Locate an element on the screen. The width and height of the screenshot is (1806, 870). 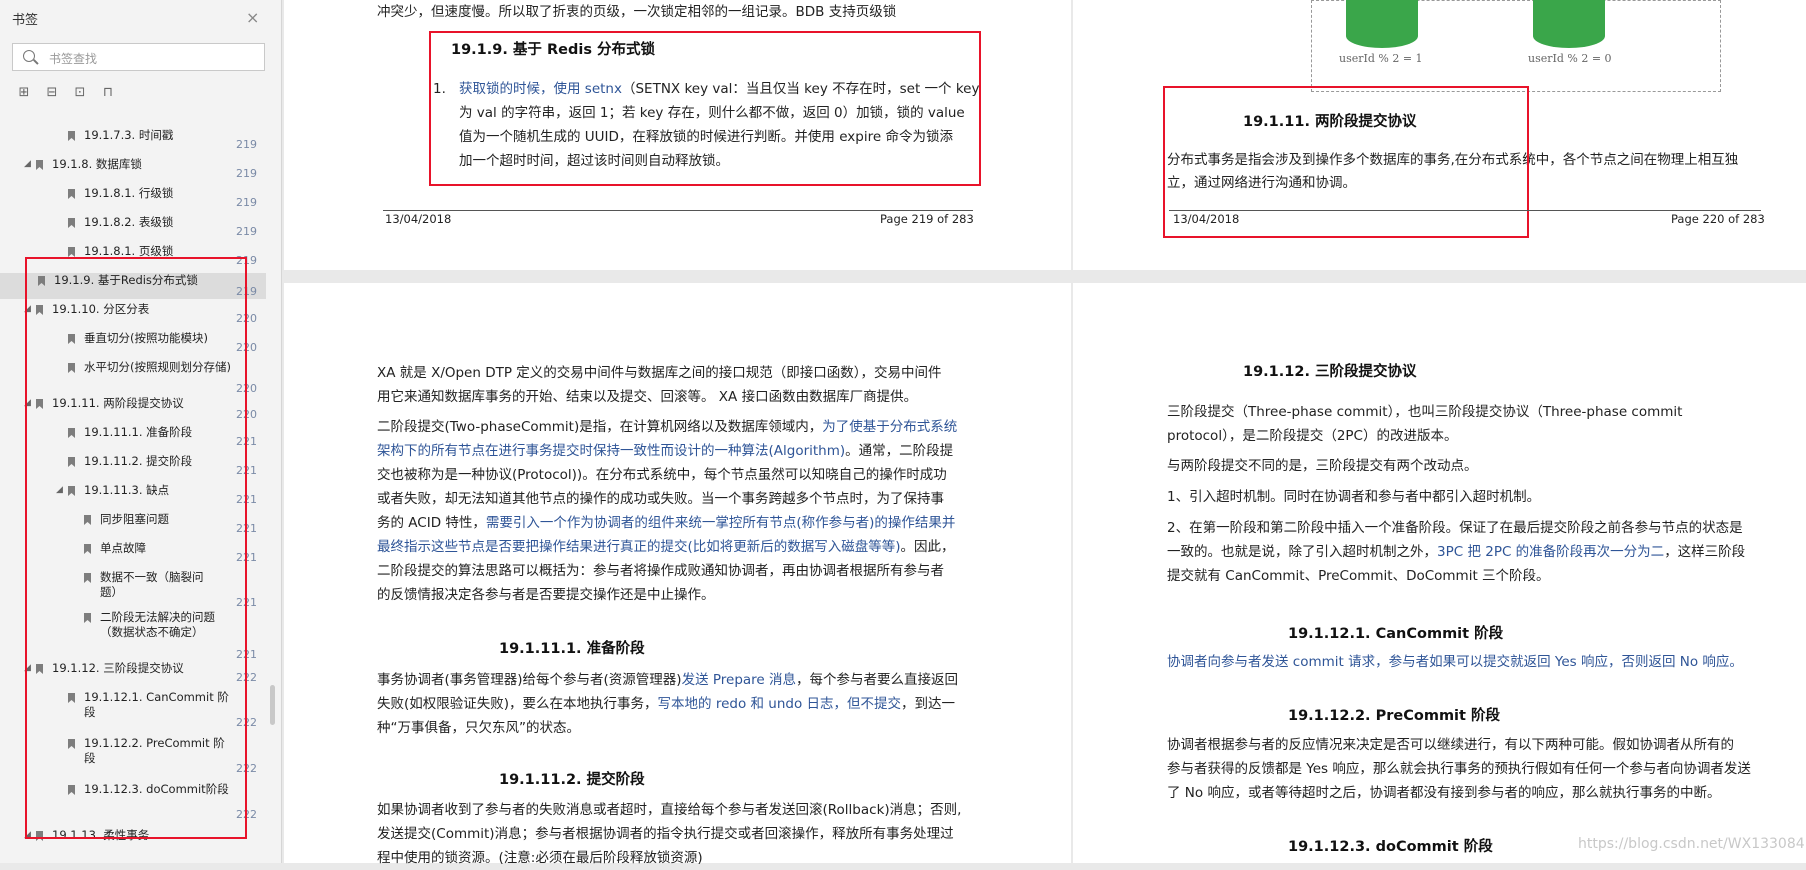
bookmark-item: 19.1.8.1. 行级锁 219 is located at coordinates (133, 198).